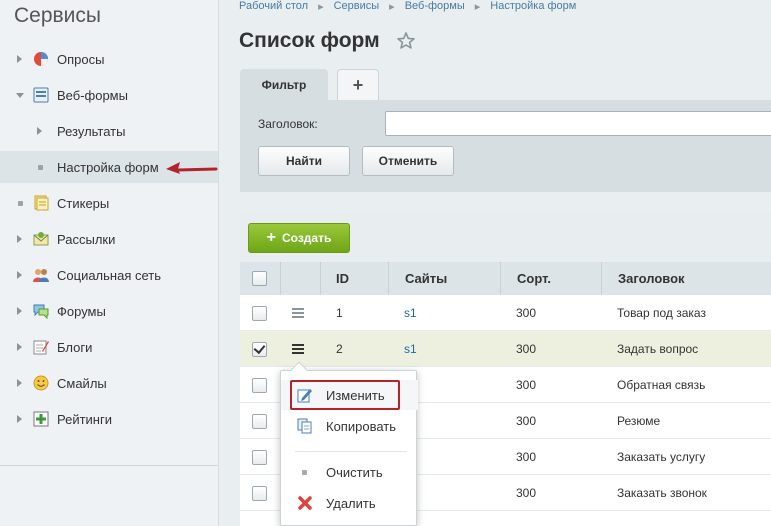  What do you see at coordinates (361, 426) in the screenshot?
I see `menu-item-label: Копировать` at bounding box center [361, 426].